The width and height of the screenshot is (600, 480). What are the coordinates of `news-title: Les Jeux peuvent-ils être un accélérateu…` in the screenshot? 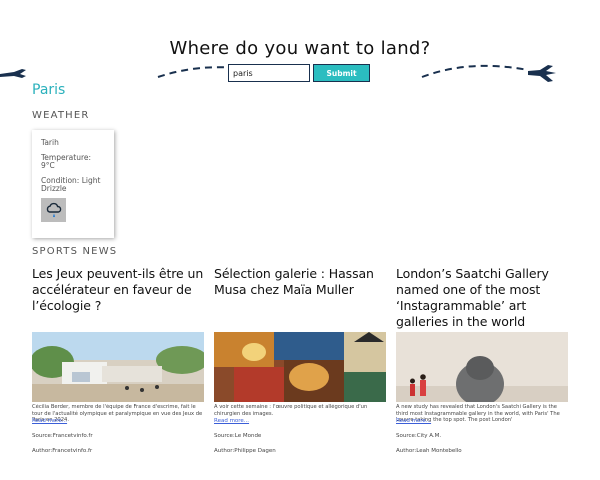 It's located at (118, 289).